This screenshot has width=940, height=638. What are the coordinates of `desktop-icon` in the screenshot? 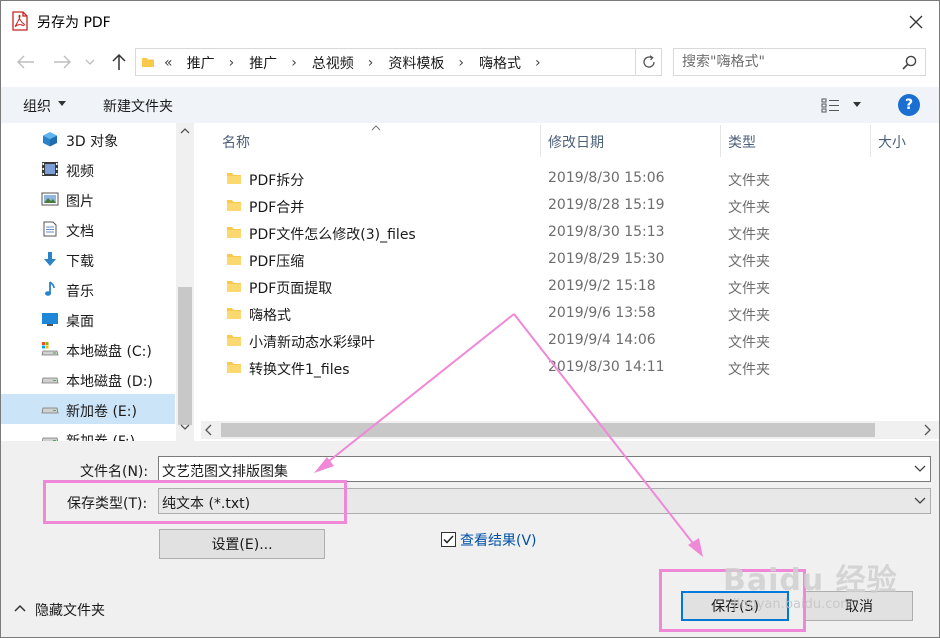 It's located at (50, 319).